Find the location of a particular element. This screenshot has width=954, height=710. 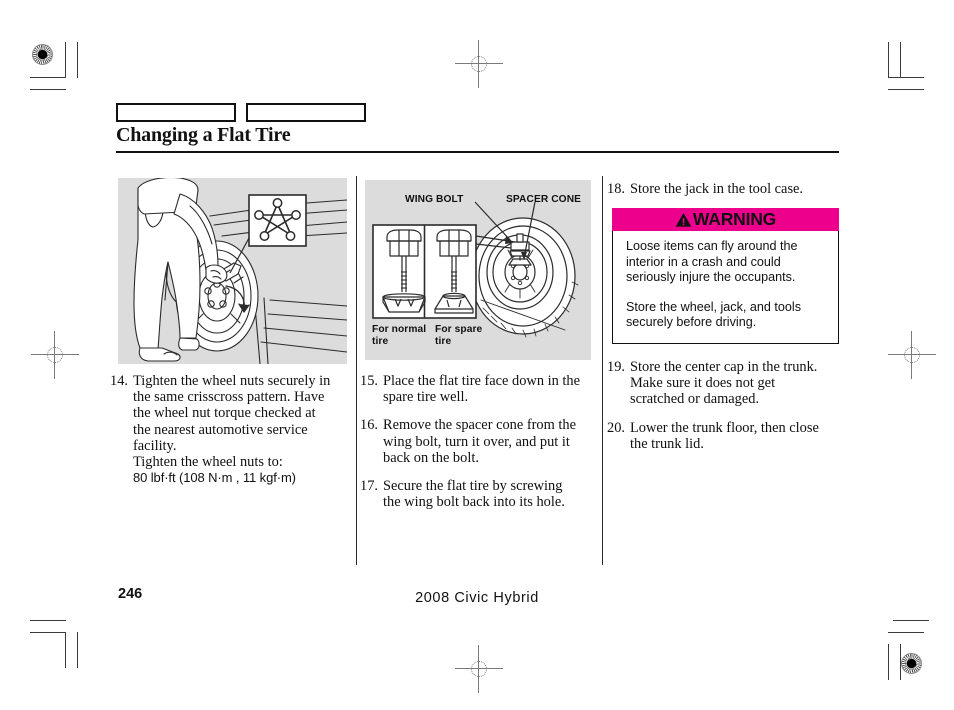

step-19-line-1: Store the center cap in the trunk. is located at coordinates (724, 367).